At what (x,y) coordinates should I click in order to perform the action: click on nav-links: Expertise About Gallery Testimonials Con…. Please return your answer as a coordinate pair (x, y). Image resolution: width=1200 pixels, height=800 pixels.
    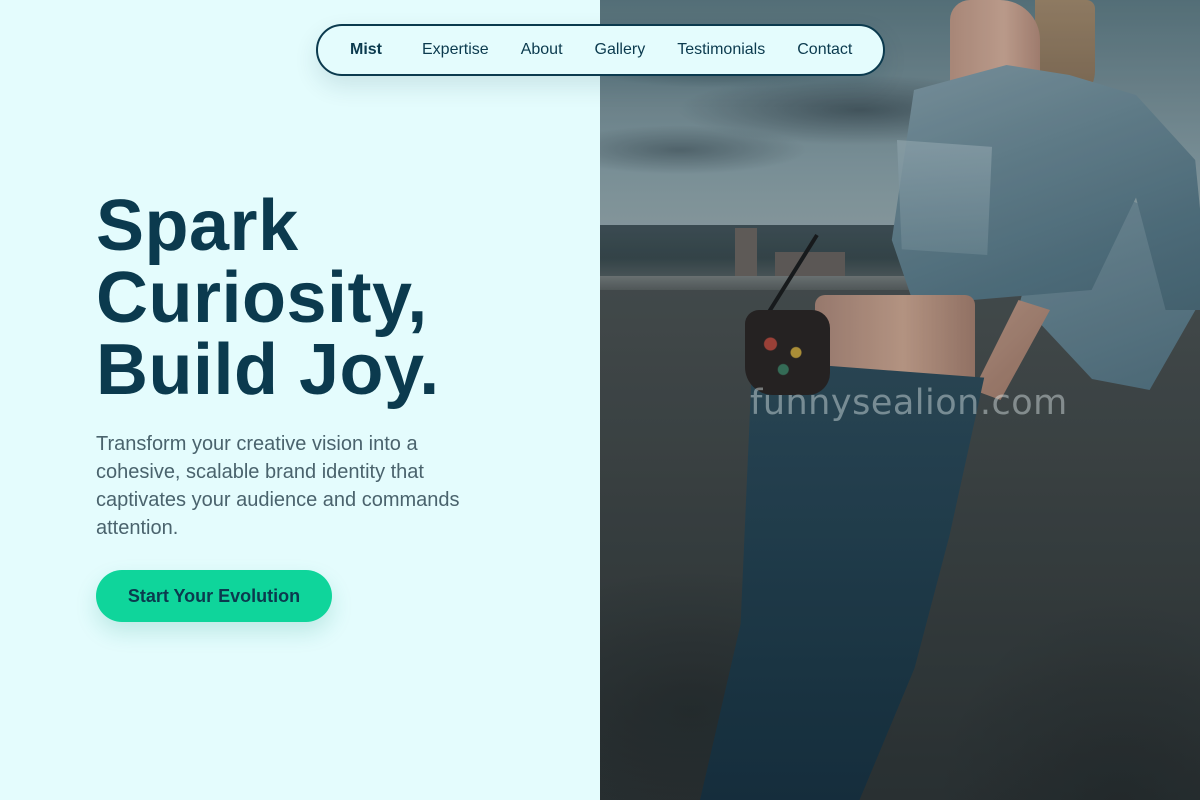
    Looking at the image, I should click on (637, 50).